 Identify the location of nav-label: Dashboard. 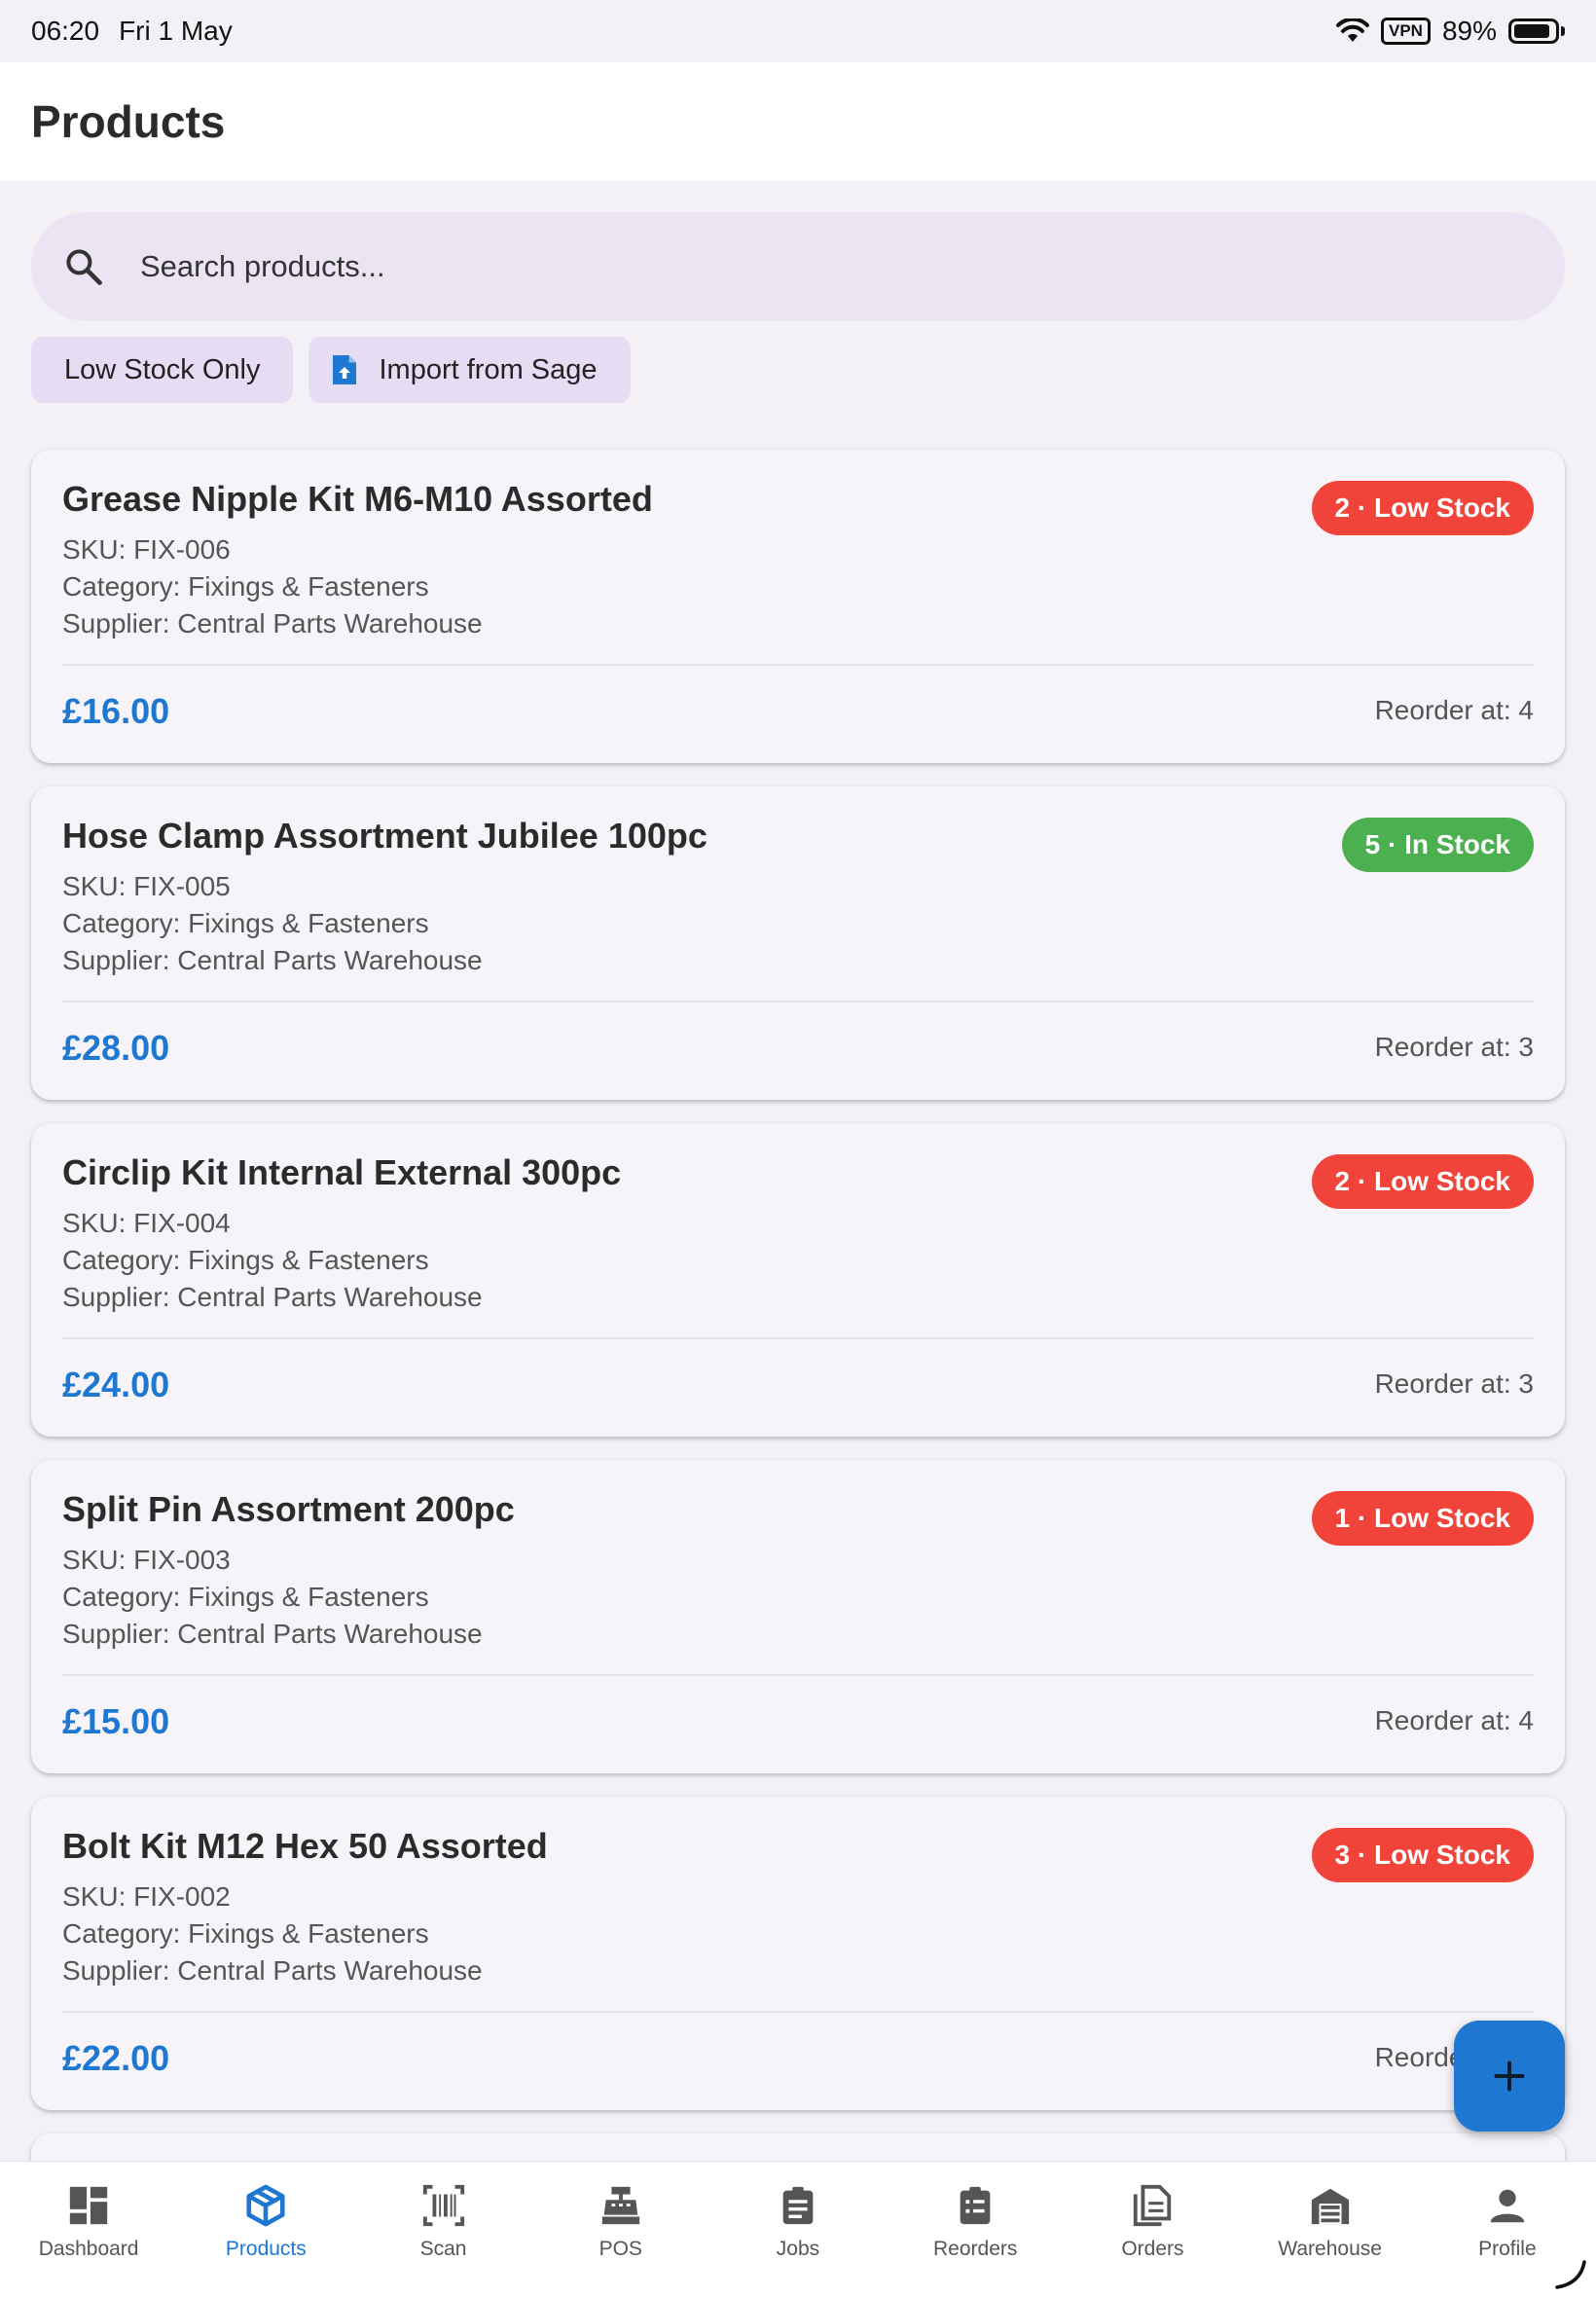
(88, 2249).